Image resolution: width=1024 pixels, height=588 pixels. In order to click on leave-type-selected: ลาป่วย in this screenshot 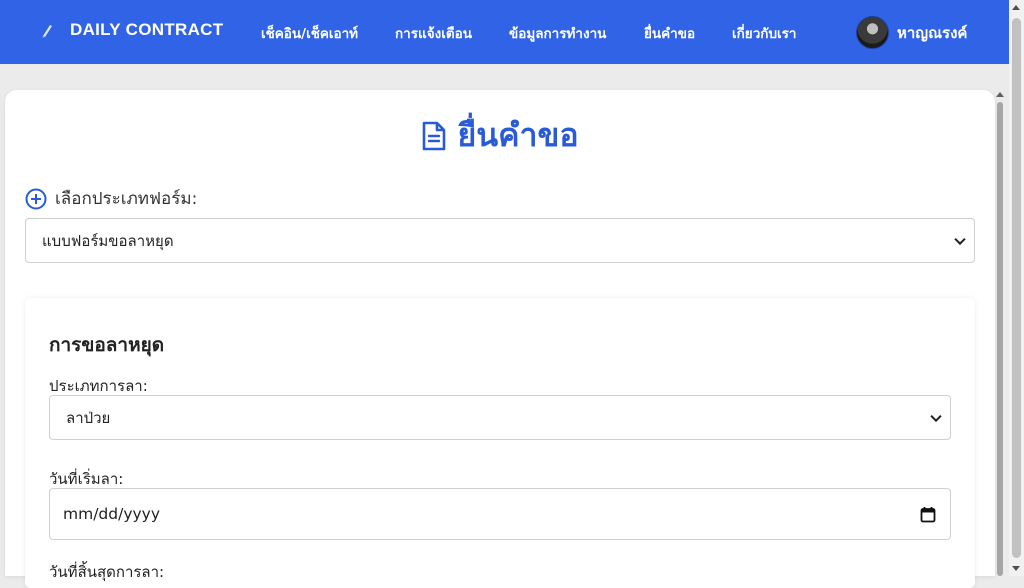, I will do `click(88, 417)`.